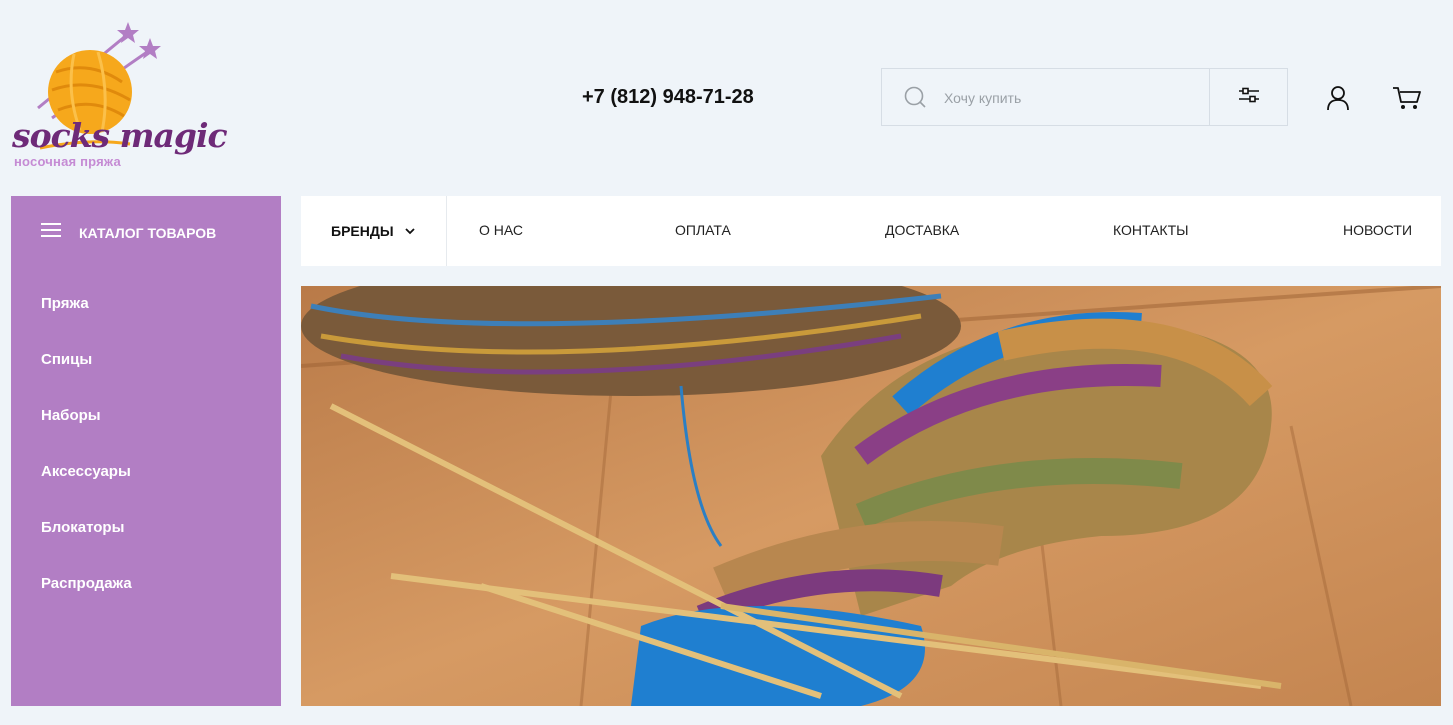  What do you see at coordinates (362, 231) in the screenshot?
I see `brands-label: БРЕНДЫ` at bounding box center [362, 231].